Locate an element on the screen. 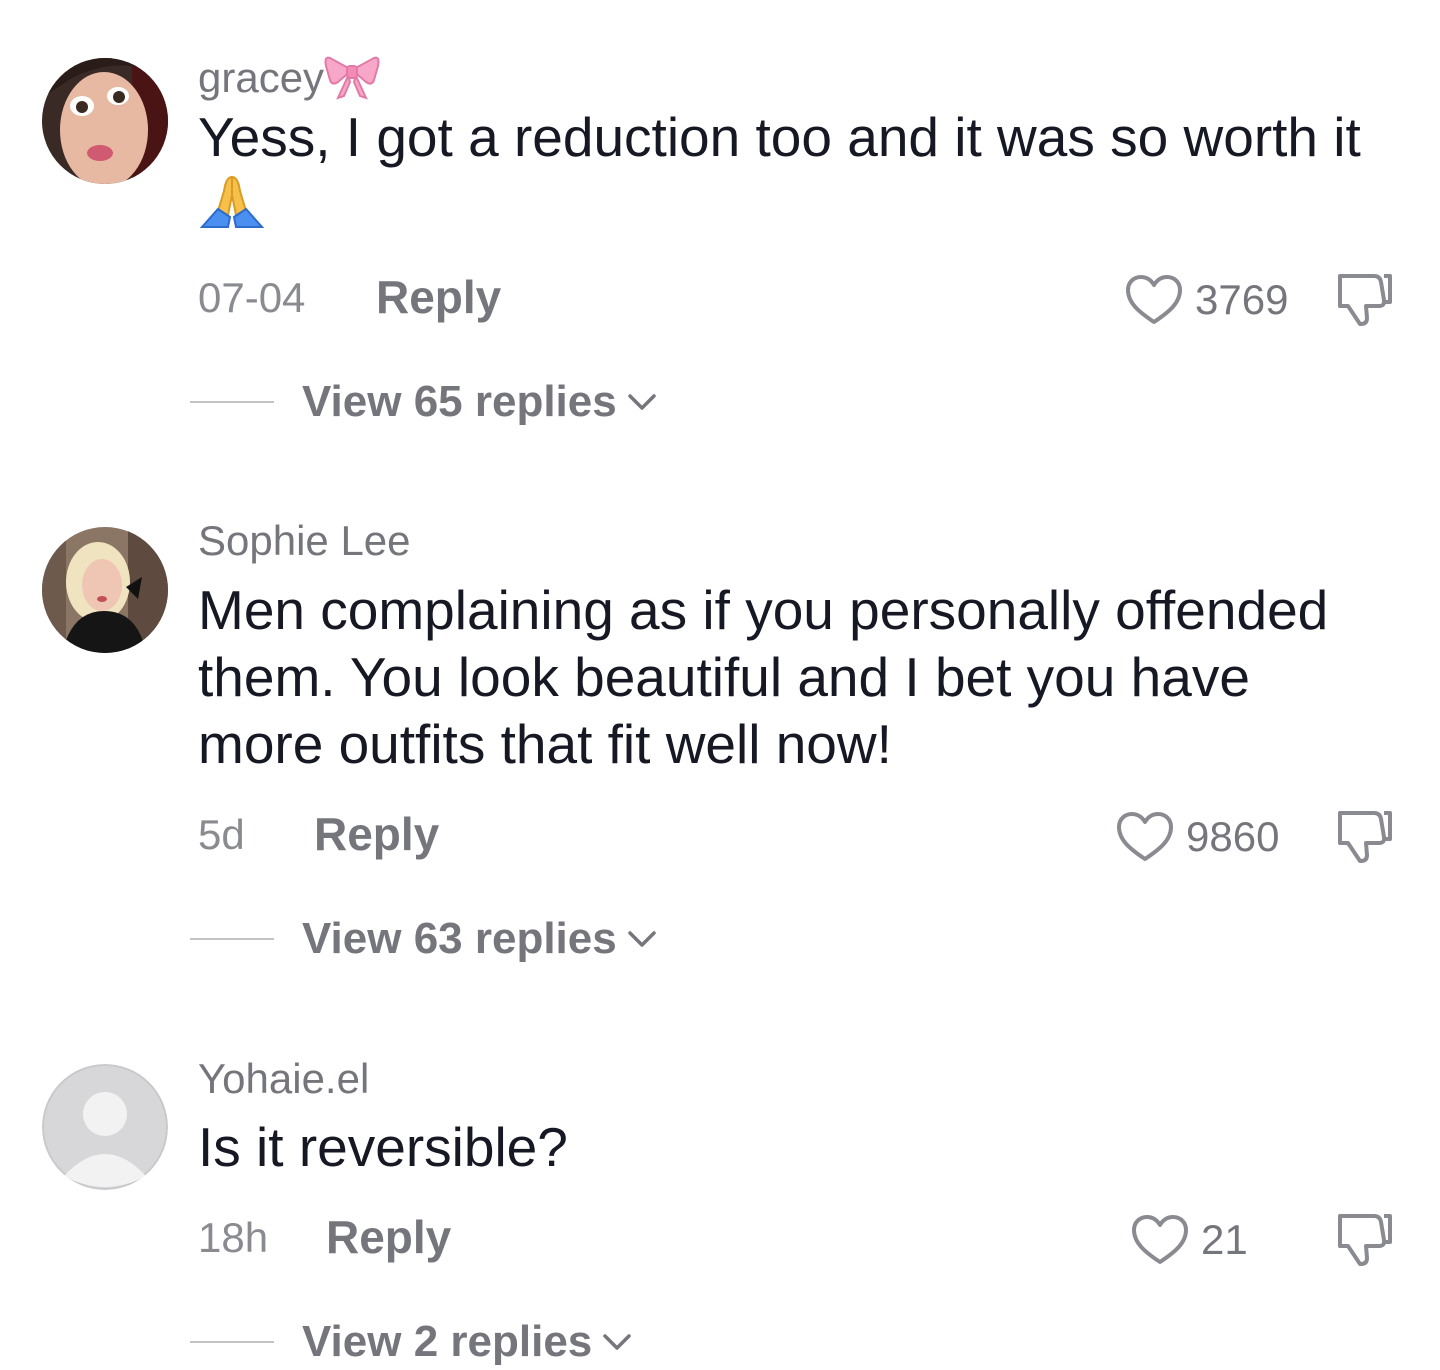 The image size is (1440, 1370). like-button: 3769 is located at coordinates (1206, 300).